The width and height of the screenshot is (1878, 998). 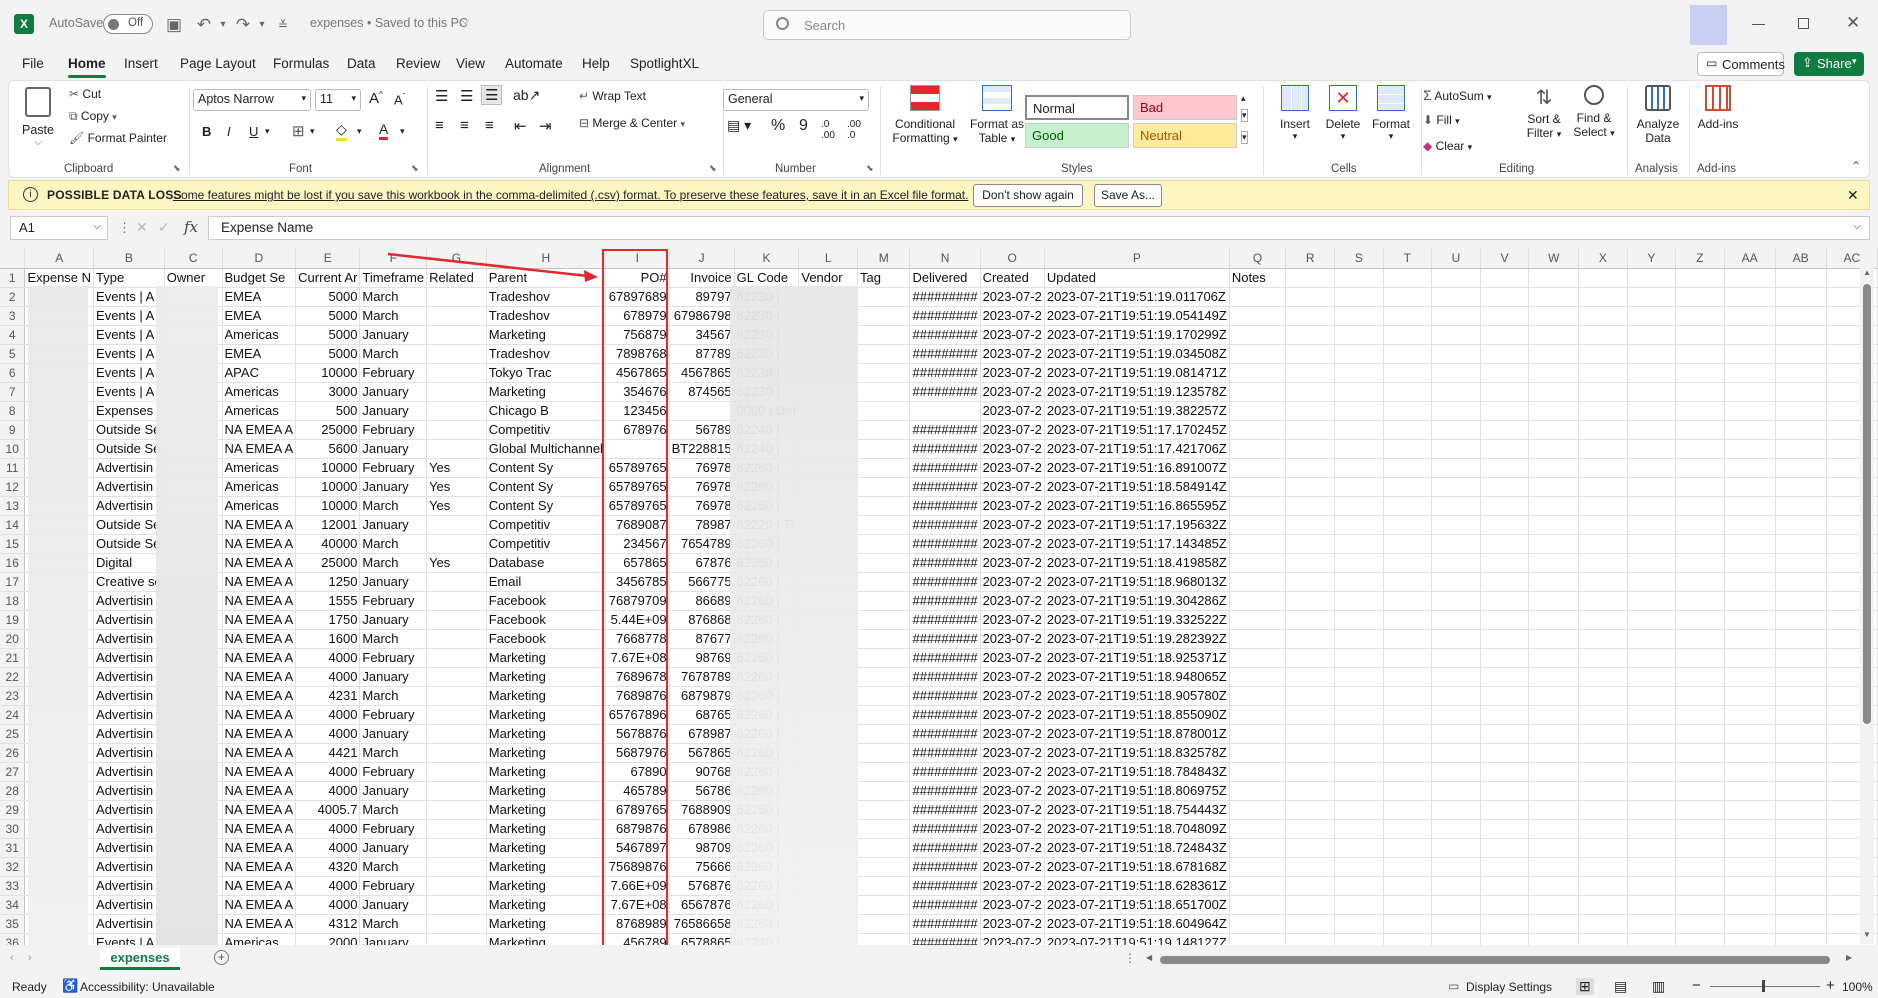 I want to click on cell: 2023-07-21T19:51:18.968013Z, so click(x=1137, y=582).